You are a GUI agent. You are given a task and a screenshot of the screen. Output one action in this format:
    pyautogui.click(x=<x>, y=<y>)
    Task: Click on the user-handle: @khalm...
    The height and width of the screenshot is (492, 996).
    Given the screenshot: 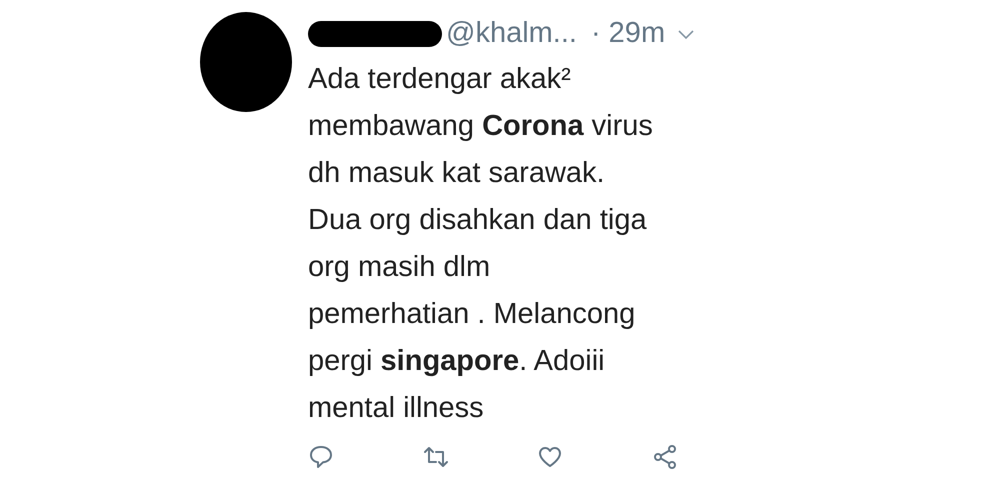 What is the action you would take?
    pyautogui.click(x=511, y=34)
    